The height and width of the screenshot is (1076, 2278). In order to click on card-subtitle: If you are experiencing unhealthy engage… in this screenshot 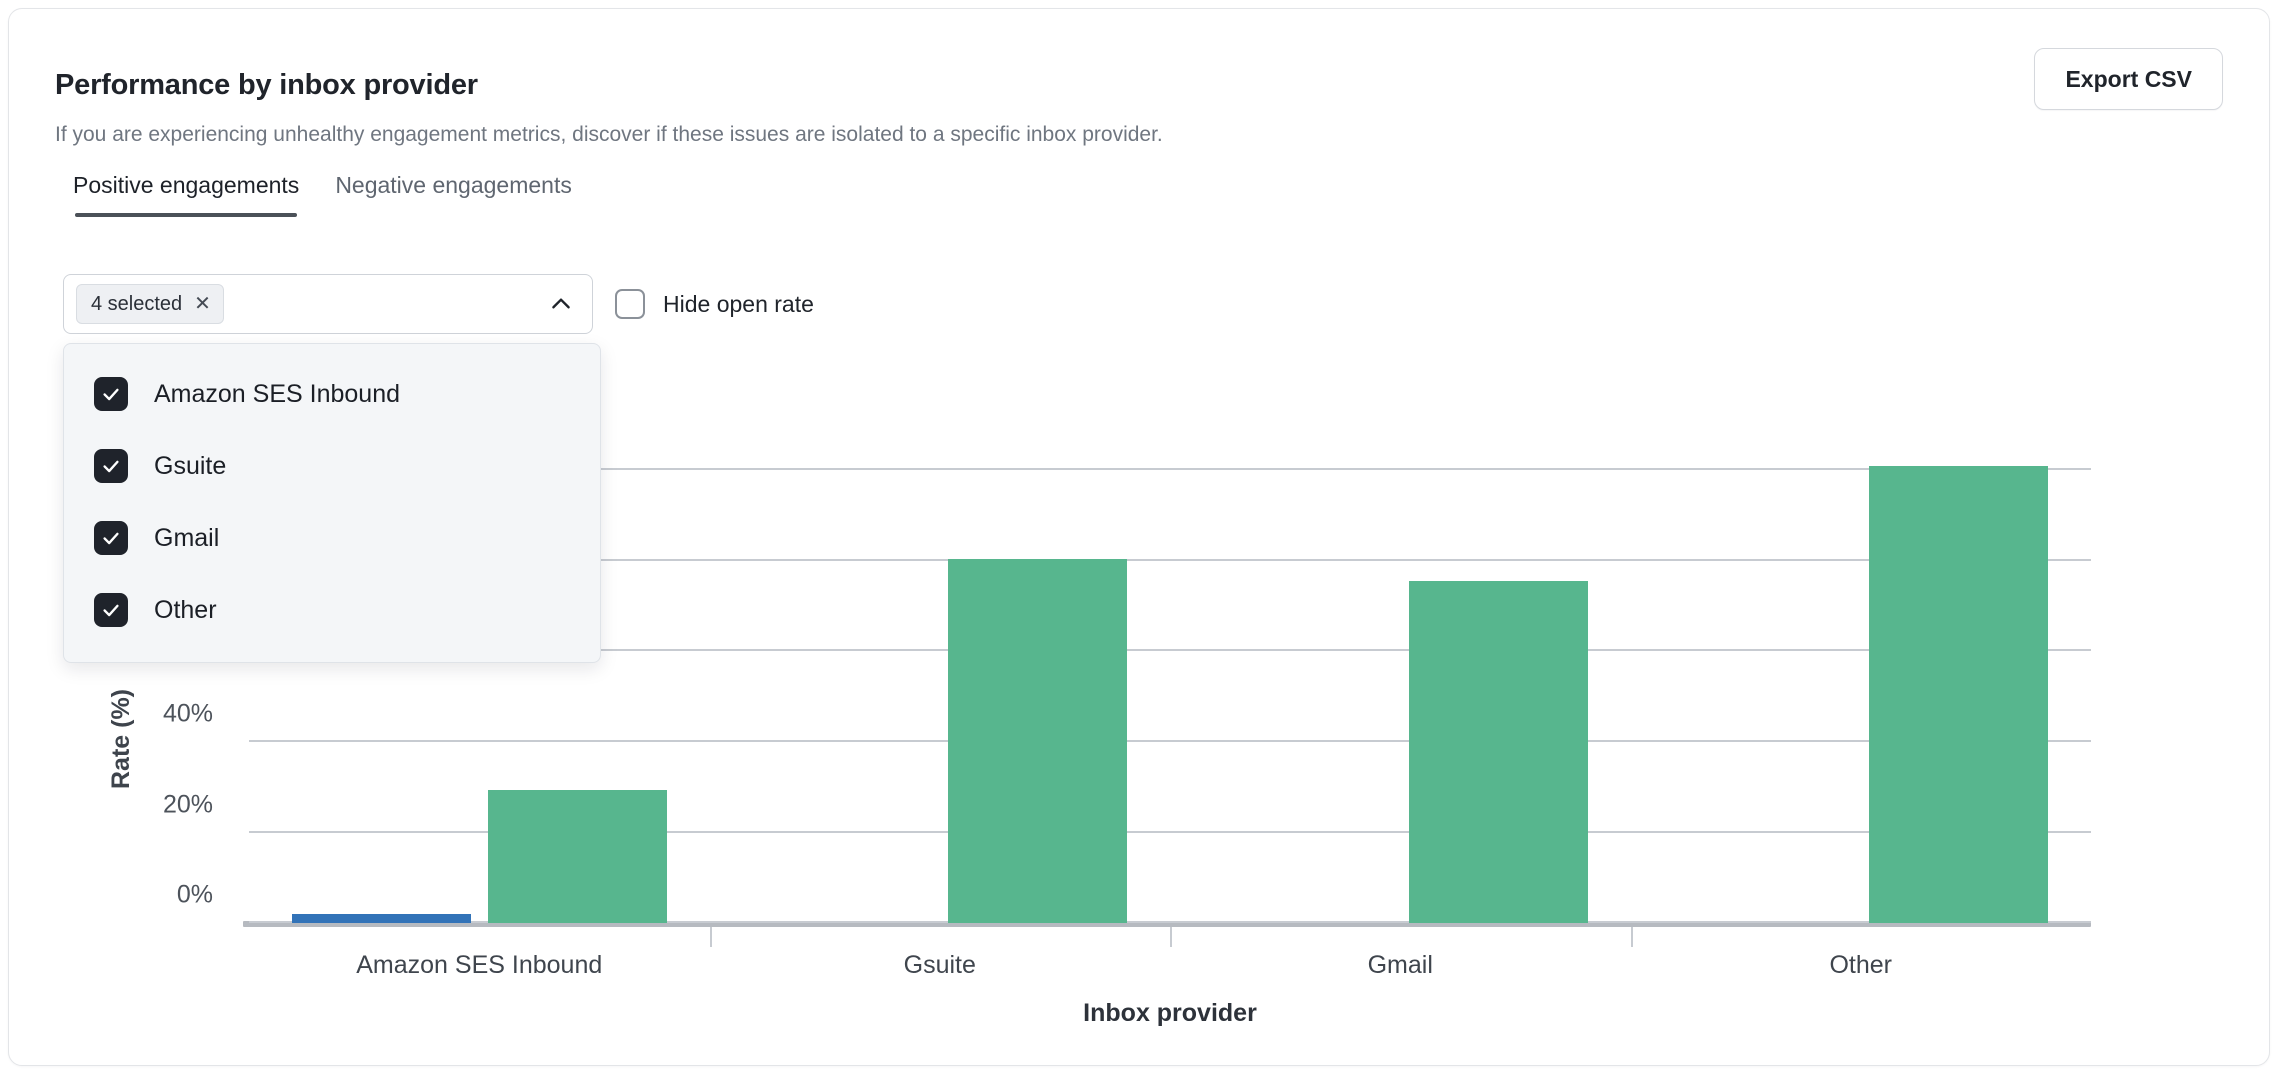, I will do `click(609, 134)`.